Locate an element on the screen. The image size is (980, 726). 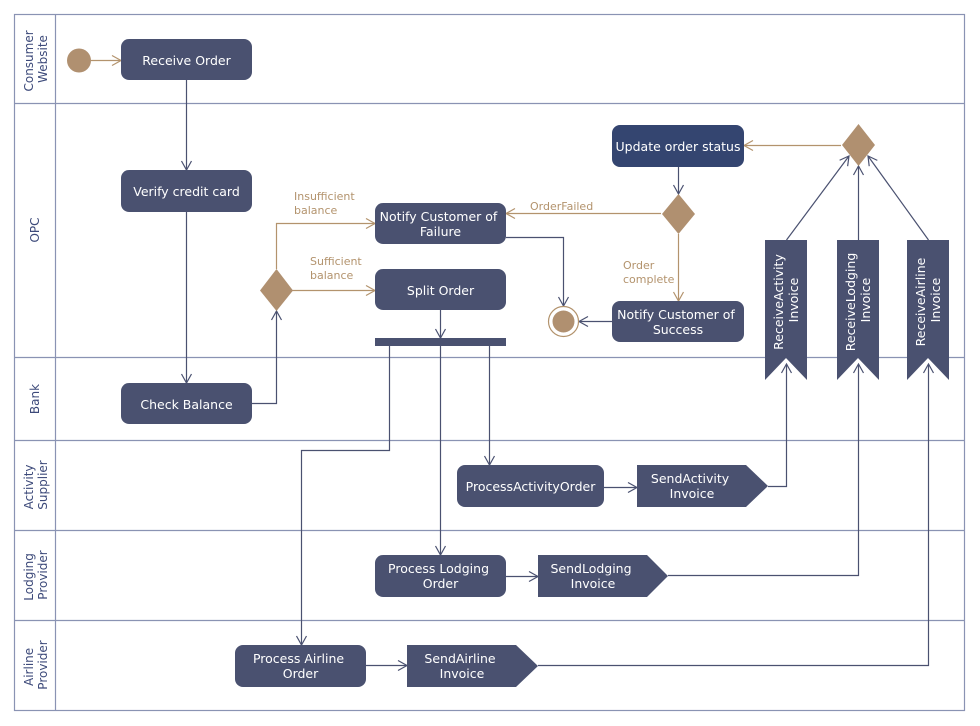
send-lodging-invoice: SendLodging Invoice is located at coordinates (603, 576).